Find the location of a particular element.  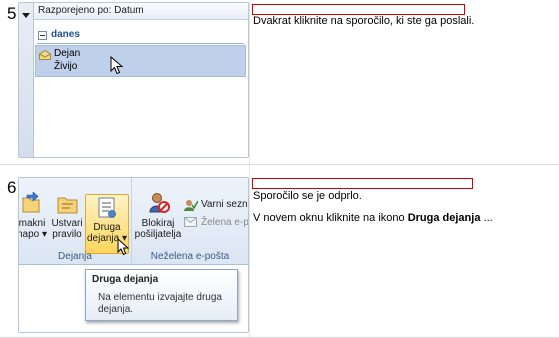

other-actions-line1: Druga is located at coordinates (107, 227).